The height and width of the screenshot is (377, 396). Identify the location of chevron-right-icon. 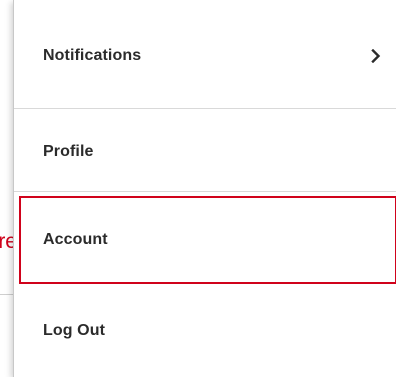
(376, 56).